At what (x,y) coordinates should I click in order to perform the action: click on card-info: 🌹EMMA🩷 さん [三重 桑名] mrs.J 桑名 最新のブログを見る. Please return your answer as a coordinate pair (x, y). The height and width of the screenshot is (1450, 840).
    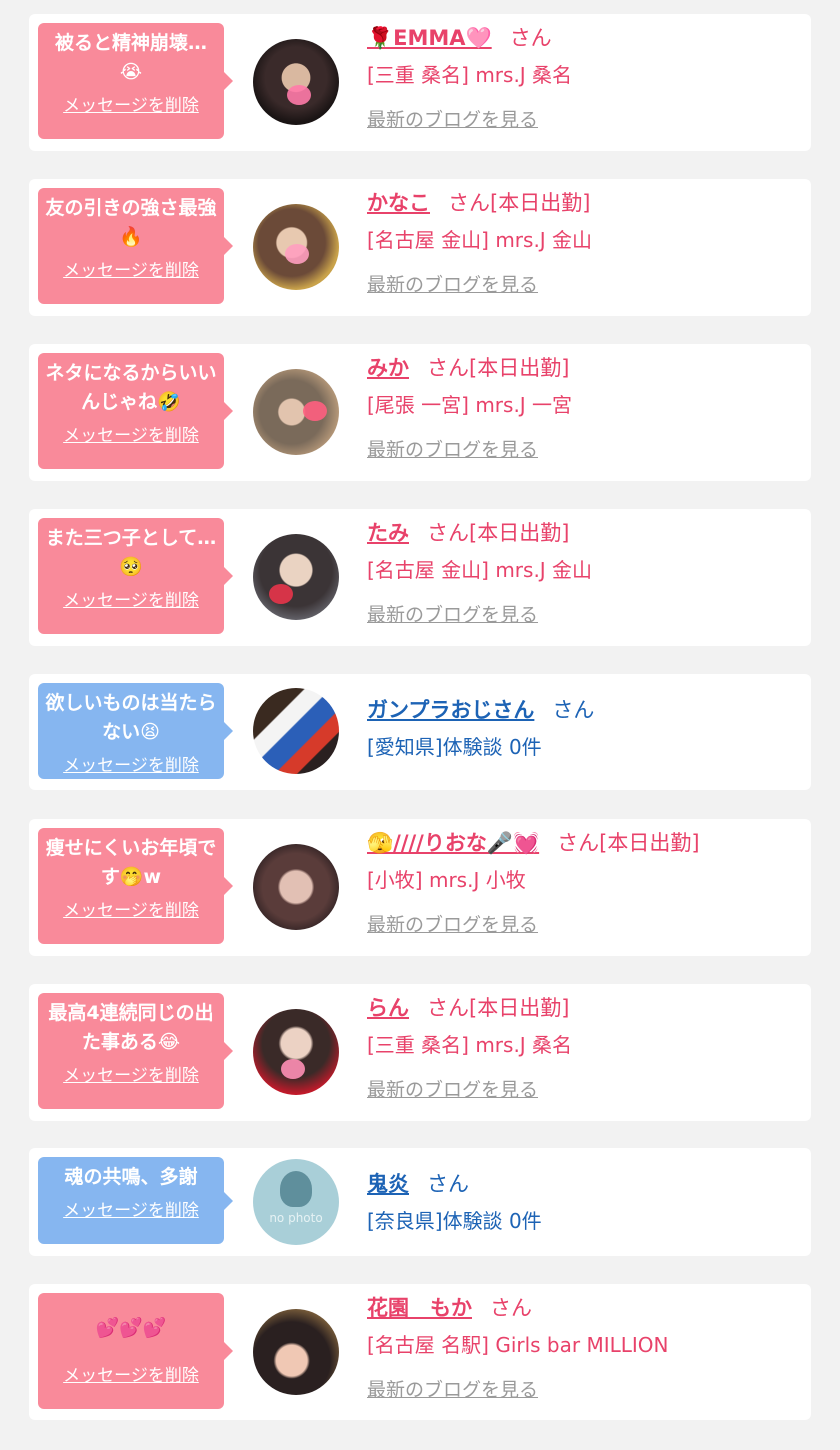
    Looking at the image, I should click on (584, 77).